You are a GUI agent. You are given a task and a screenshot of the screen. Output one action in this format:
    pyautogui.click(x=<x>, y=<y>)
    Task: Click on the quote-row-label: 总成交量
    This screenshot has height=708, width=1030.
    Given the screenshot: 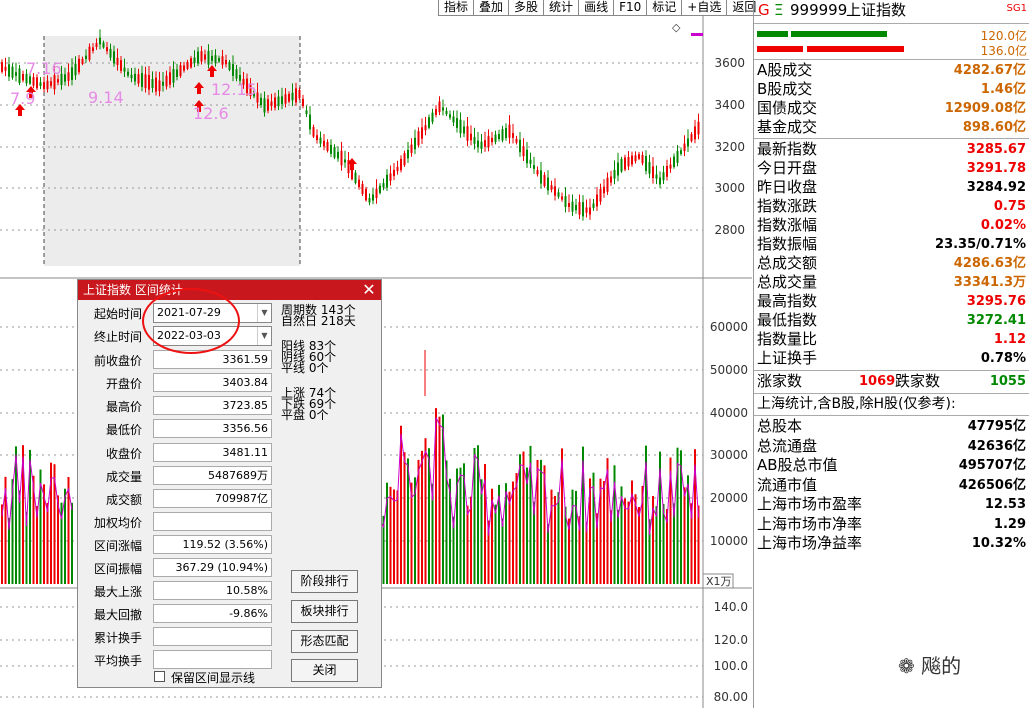 What is the action you would take?
    pyautogui.click(x=787, y=282)
    